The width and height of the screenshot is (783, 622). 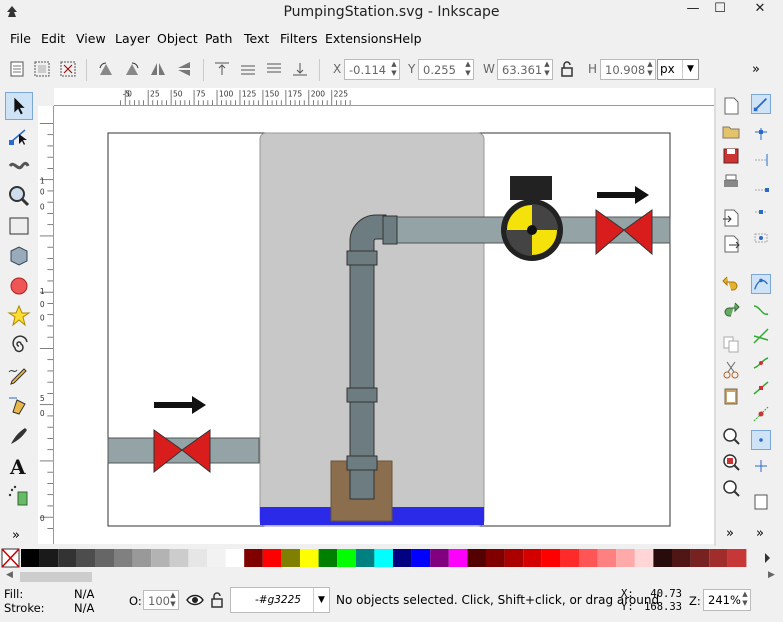 What do you see at coordinates (761, 238) in the screenshot?
I see `snap-bbox-center-icon` at bounding box center [761, 238].